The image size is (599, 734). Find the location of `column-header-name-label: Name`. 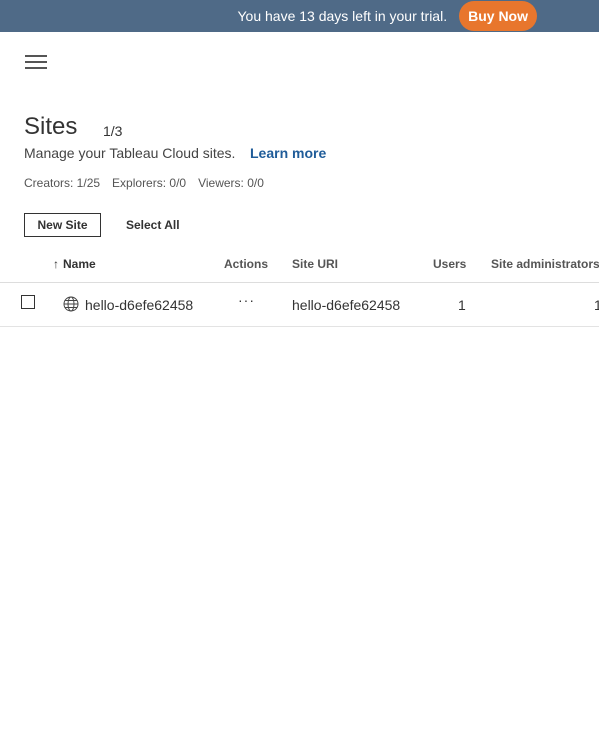

column-header-name-label: Name is located at coordinates (79, 264).